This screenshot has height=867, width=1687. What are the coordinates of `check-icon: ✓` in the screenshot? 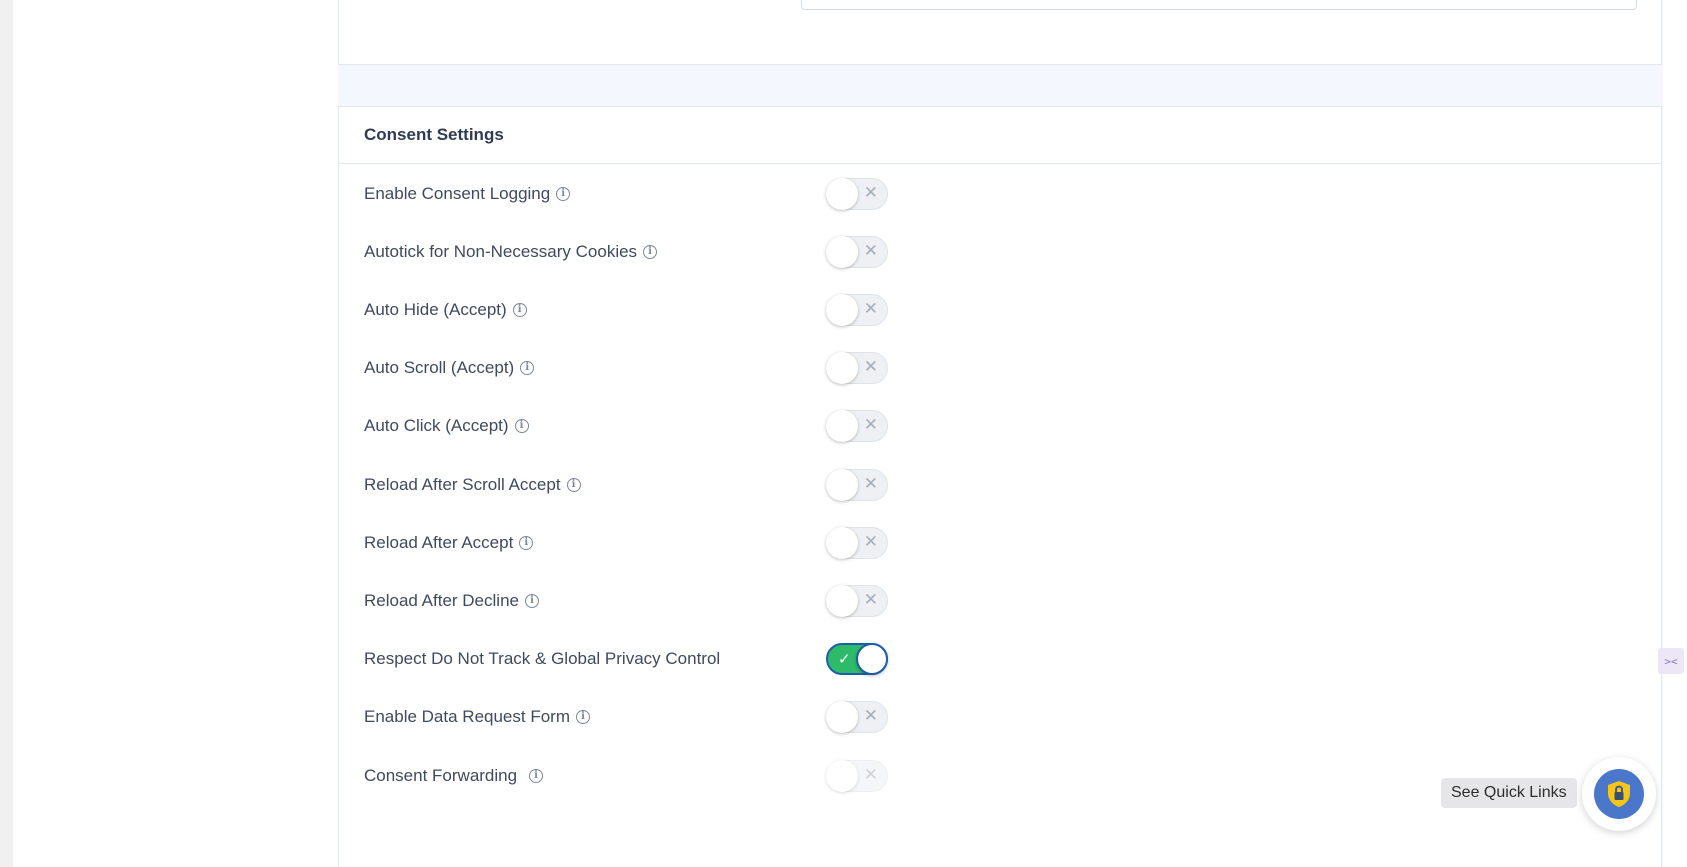 It's located at (844, 659).